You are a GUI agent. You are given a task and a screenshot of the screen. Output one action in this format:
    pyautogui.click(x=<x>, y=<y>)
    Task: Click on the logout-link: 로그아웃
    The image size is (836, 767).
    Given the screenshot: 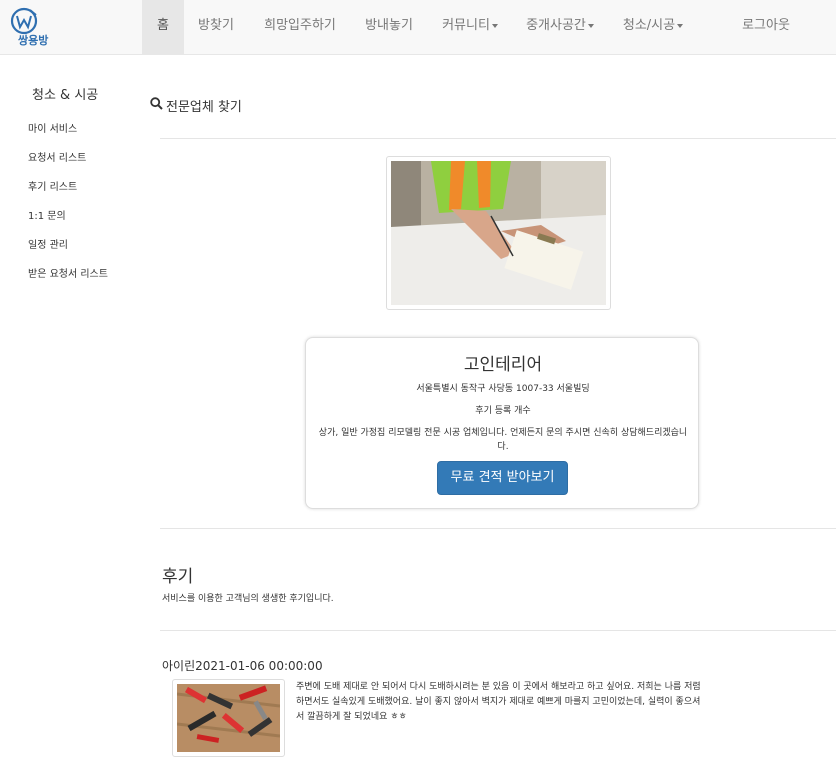 What is the action you would take?
    pyautogui.click(x=766, y=27)
    